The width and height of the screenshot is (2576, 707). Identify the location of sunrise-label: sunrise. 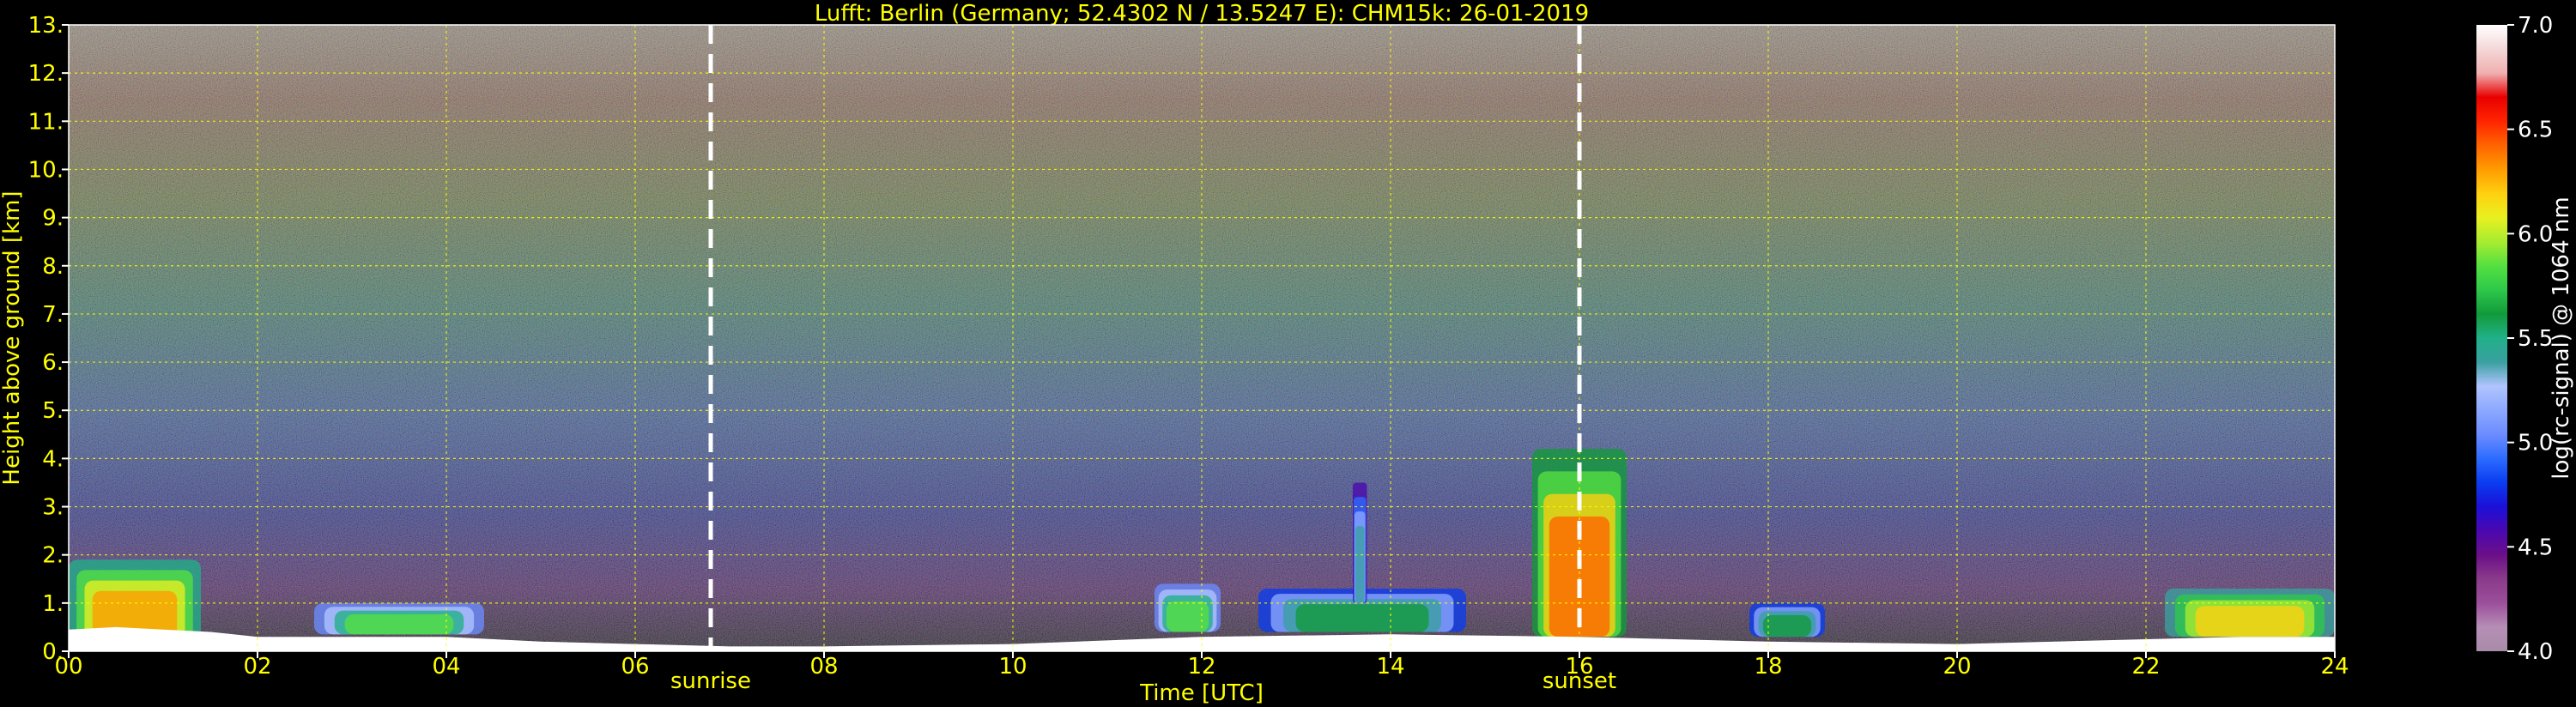
(710, 681).